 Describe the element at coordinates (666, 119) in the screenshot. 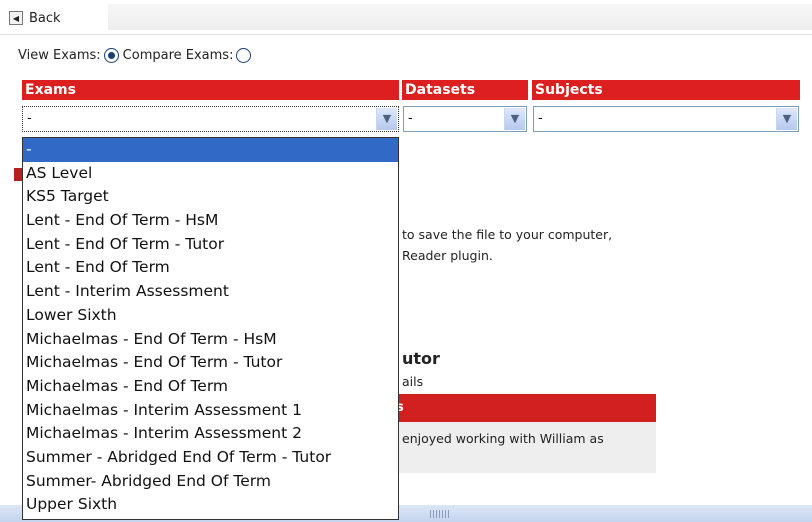

I see `subjects-select: - ▼` at that location.